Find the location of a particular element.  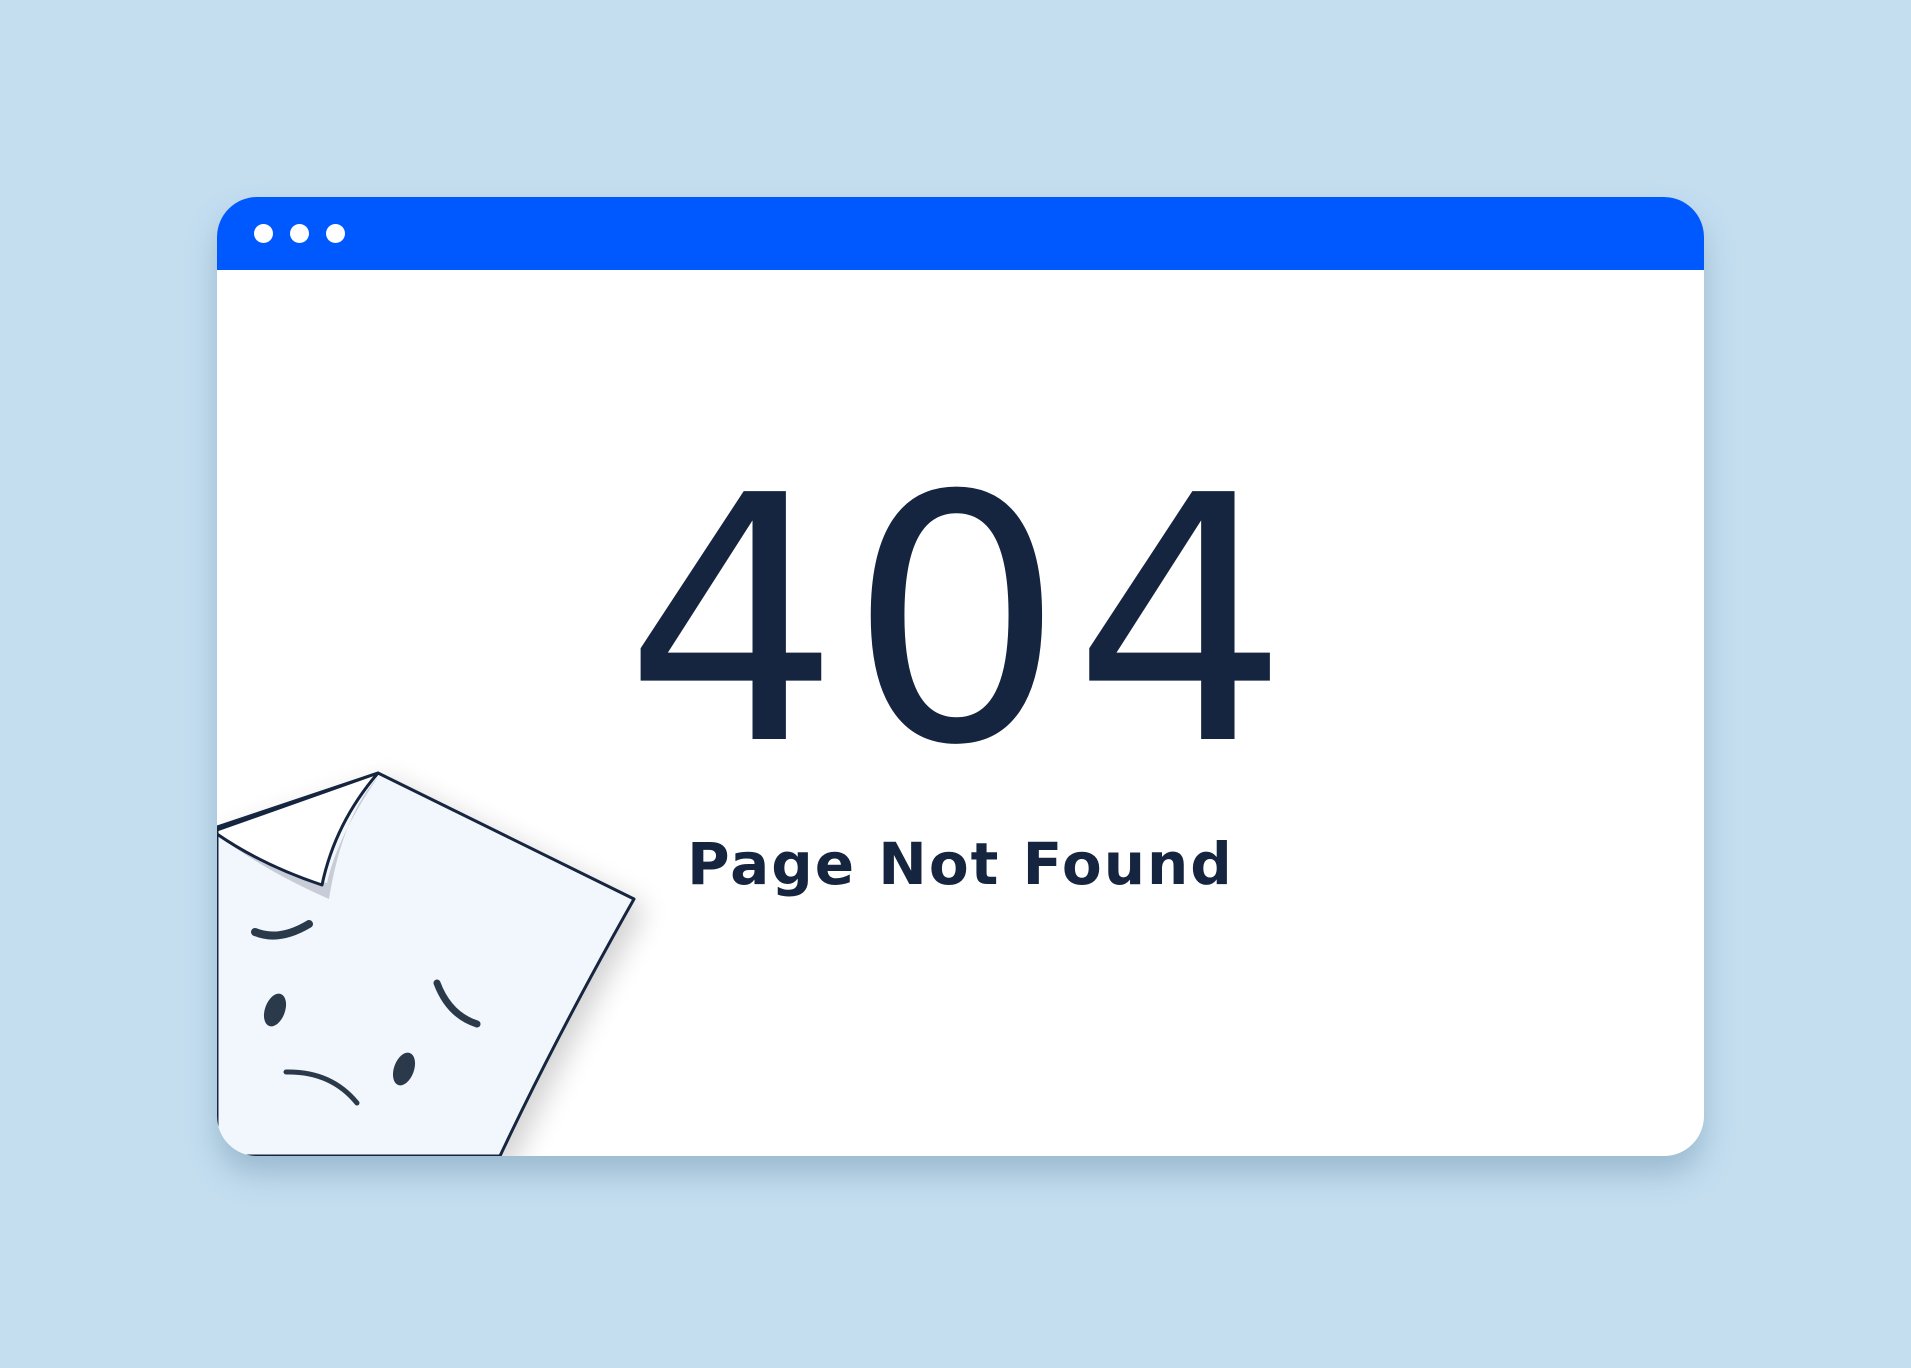

error-message: Page Not Found is located at coordinates (960, 864).